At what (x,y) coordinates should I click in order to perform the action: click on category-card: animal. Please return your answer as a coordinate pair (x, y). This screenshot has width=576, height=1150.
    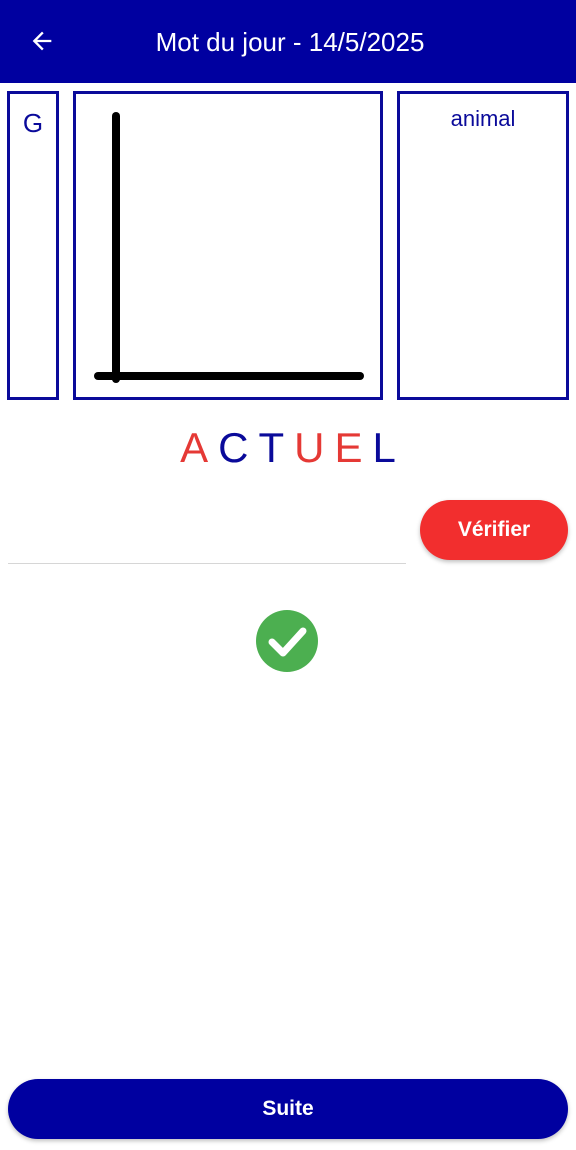
    Looking at the image, I should click on (483, 245).